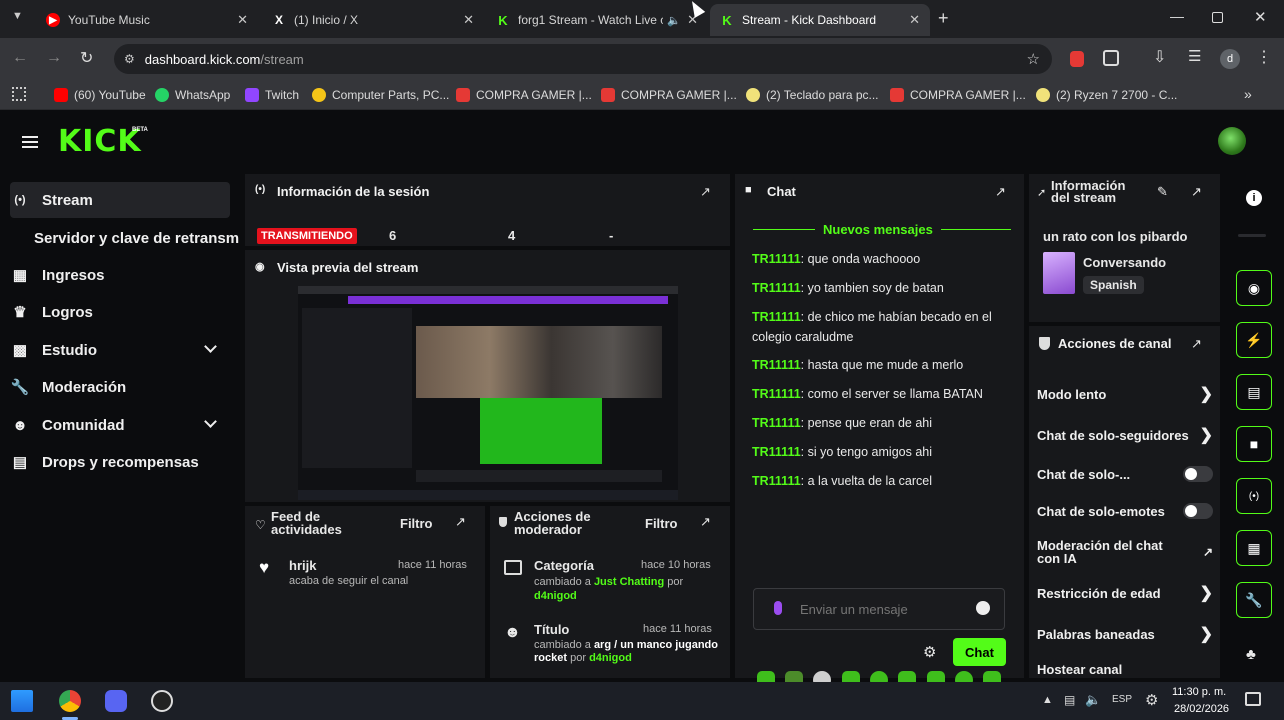  I want to click on sidebar-item-drops: ▤ Drops y recompensas, so click(105, 462).